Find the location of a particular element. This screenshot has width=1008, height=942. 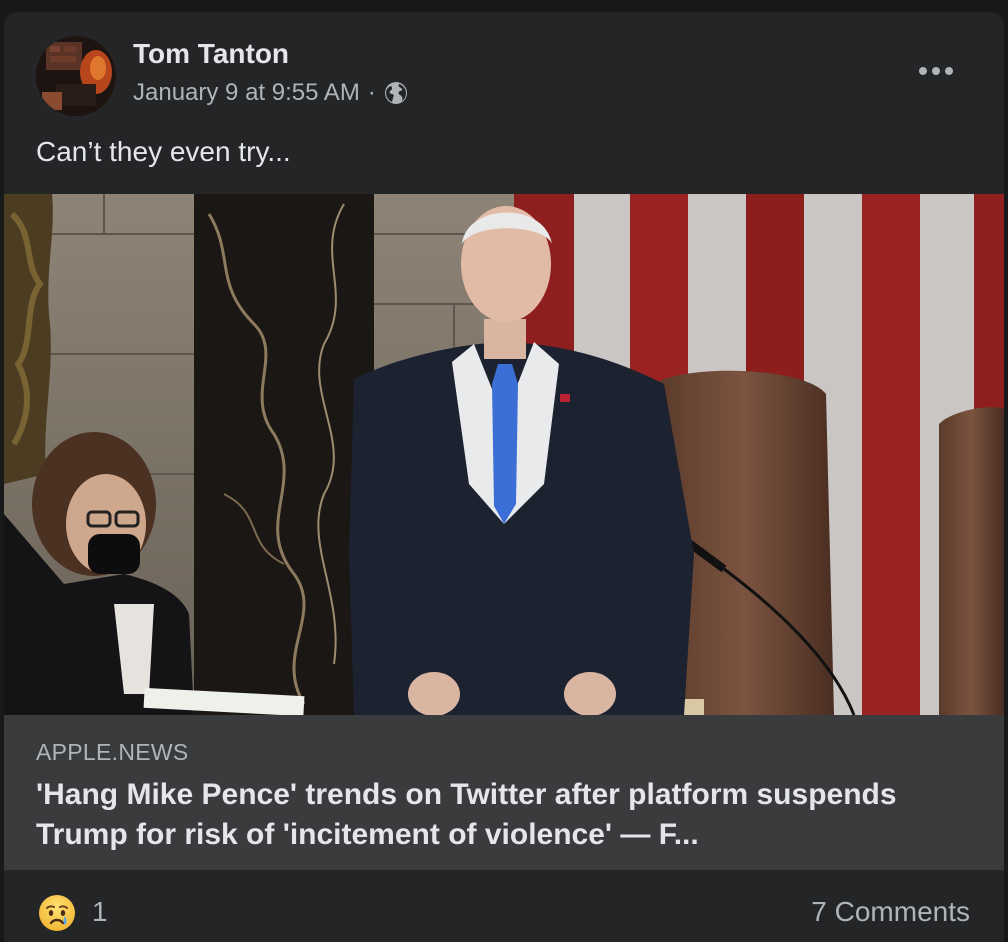

sad-reaction-icon is located at coordinates (57, 913).